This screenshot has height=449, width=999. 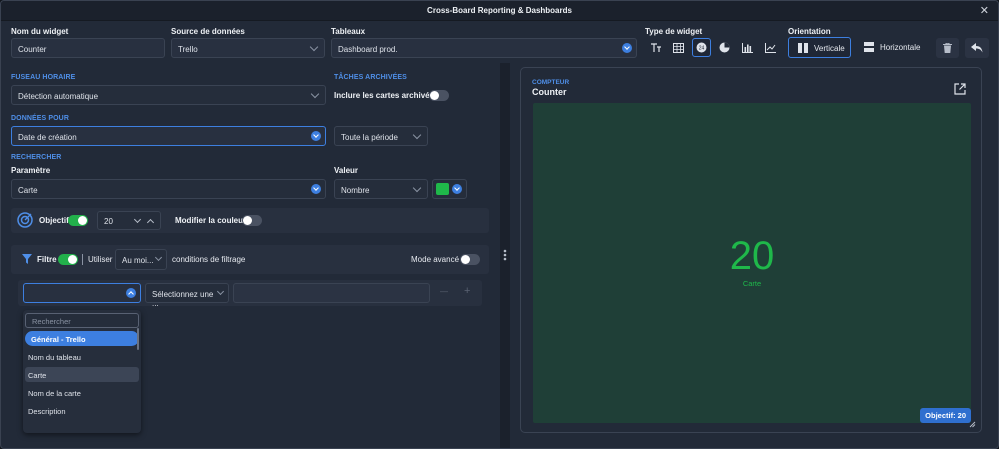 What do you see at coordinates (348, 31) in the screenshot?
I see `boards-label: Tableaux` at bounding box center [348, 31].